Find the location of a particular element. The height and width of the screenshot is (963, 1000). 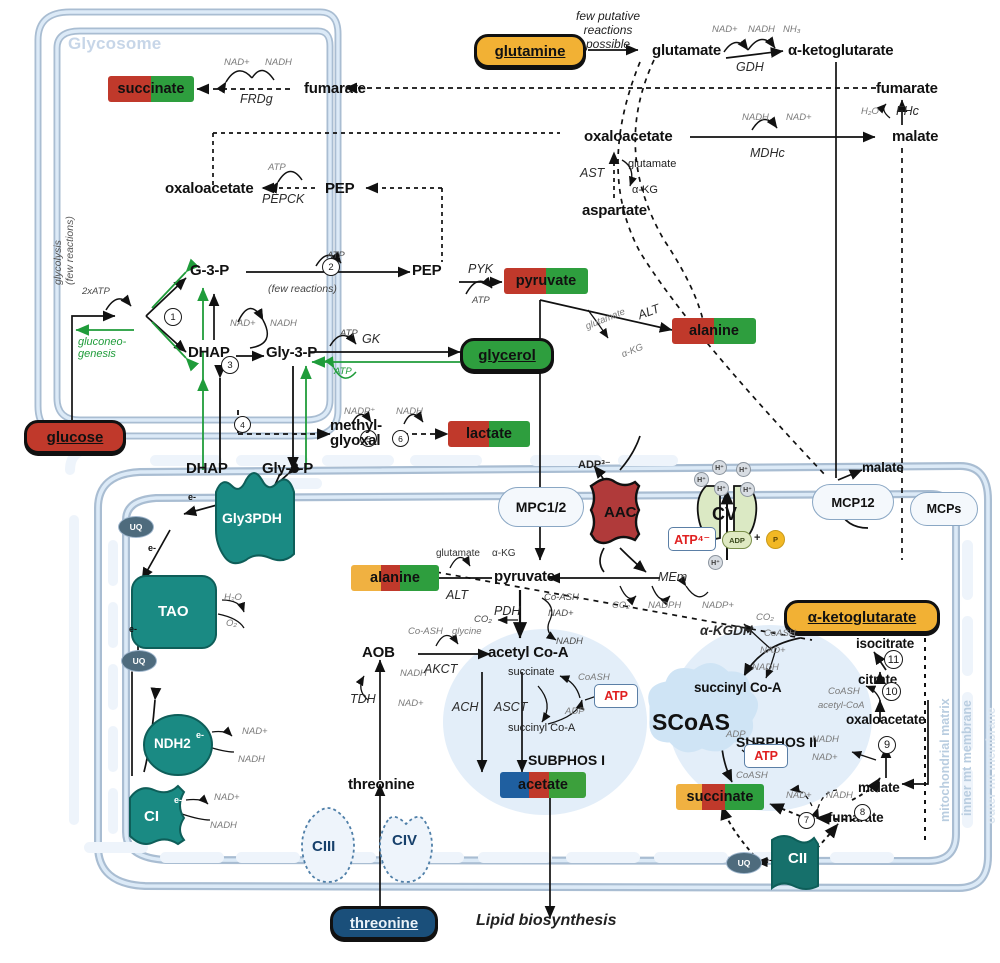

step-7-marker: 7 is located at coordinates (806, 820).